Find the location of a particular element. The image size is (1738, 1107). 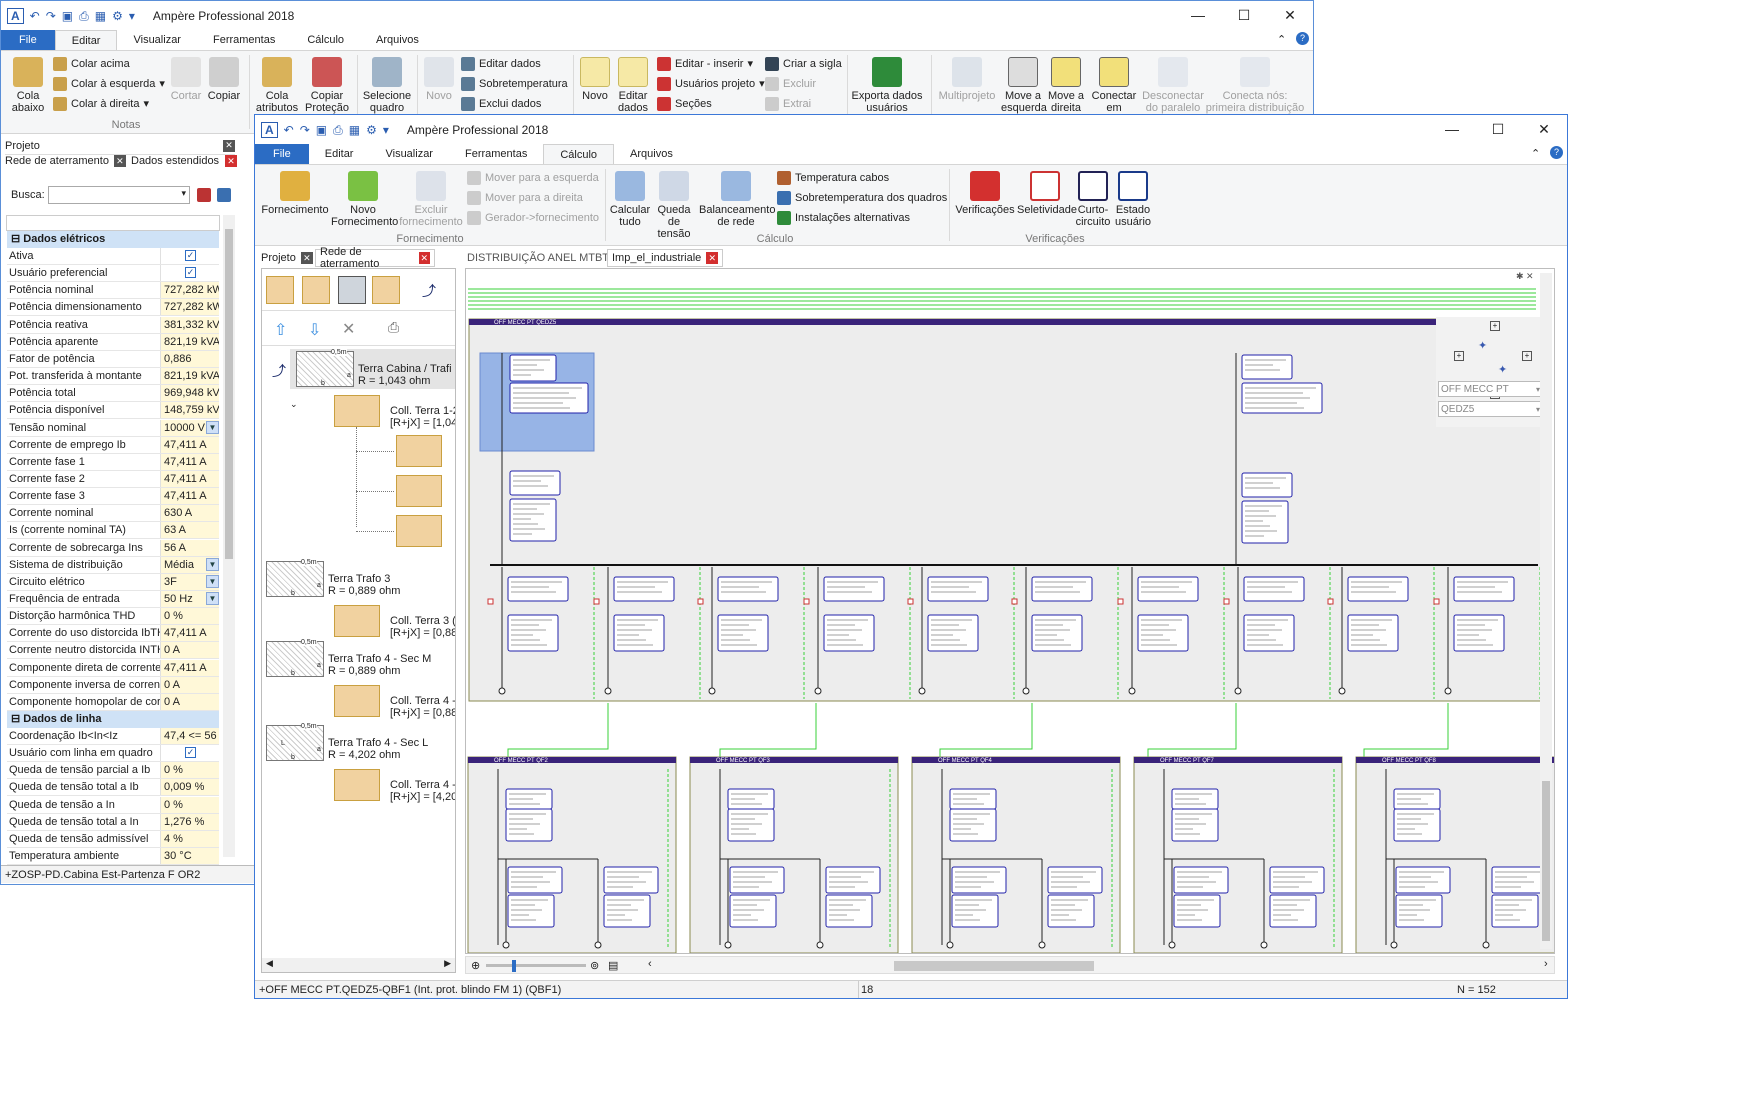

verificacoes-button: Verificações is located at coordinates (985, 193).